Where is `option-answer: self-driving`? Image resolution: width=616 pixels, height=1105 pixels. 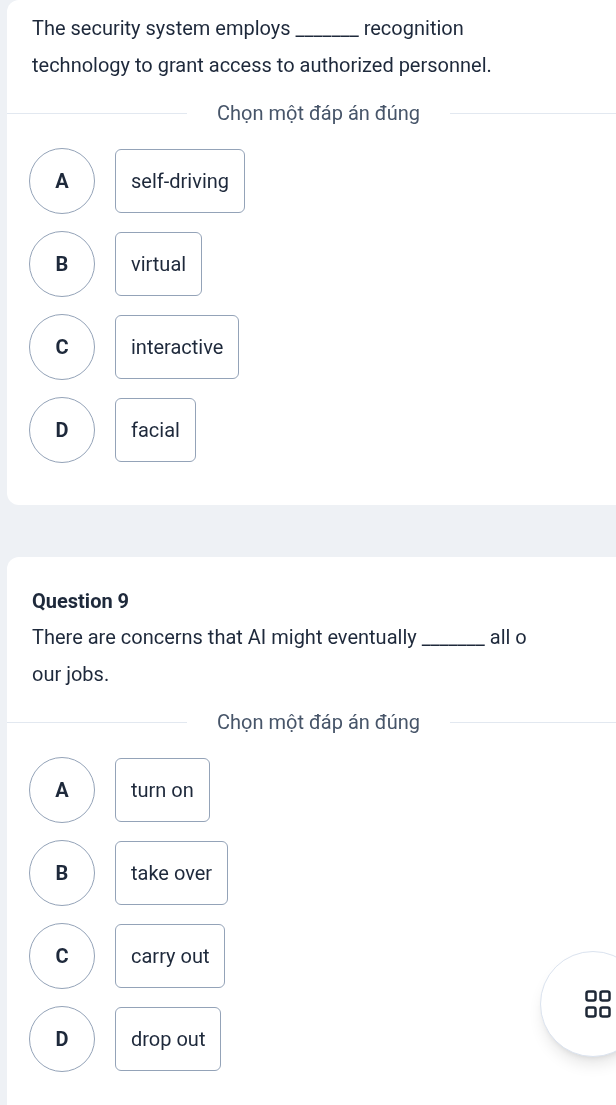 option-answer: self-driving is located at coordinates (180, 181).